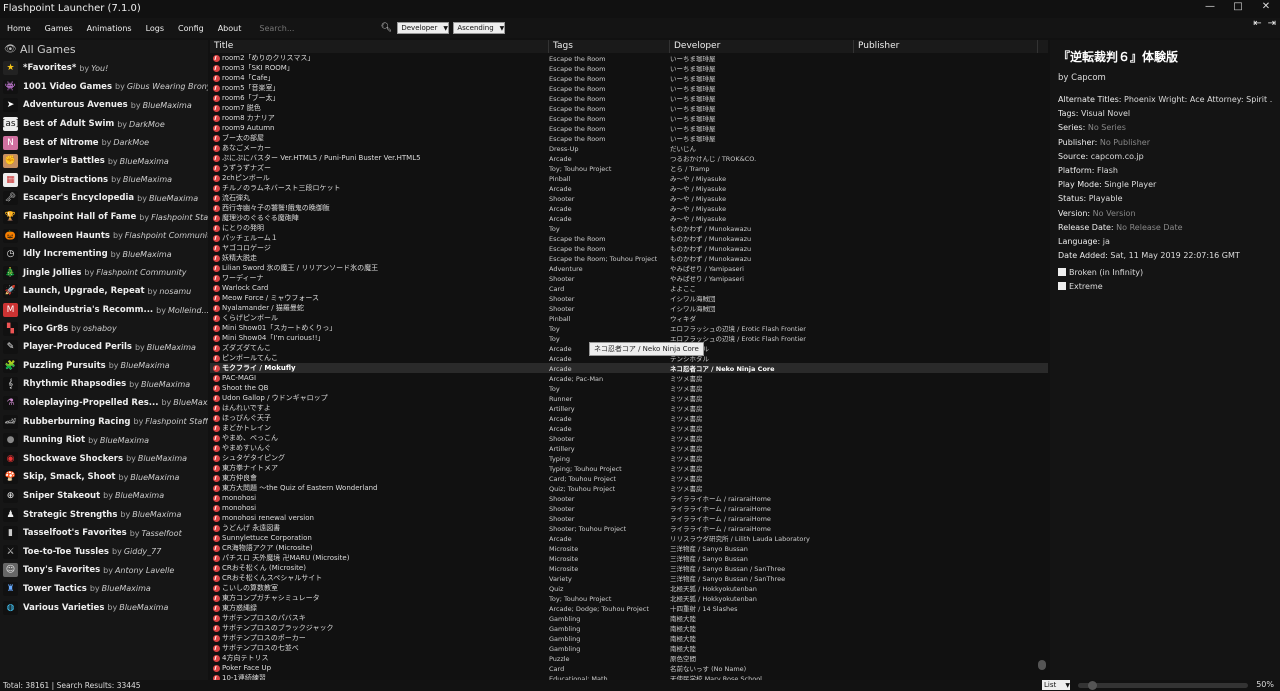 This screenshot has width=1280, height=691. Describe the element at coordinates (629, 218) in the screenshot. I see `table-row: 魔理沙のぐるぐる魔砲陣 Arcade み〜や / Miyasuke` at that location.